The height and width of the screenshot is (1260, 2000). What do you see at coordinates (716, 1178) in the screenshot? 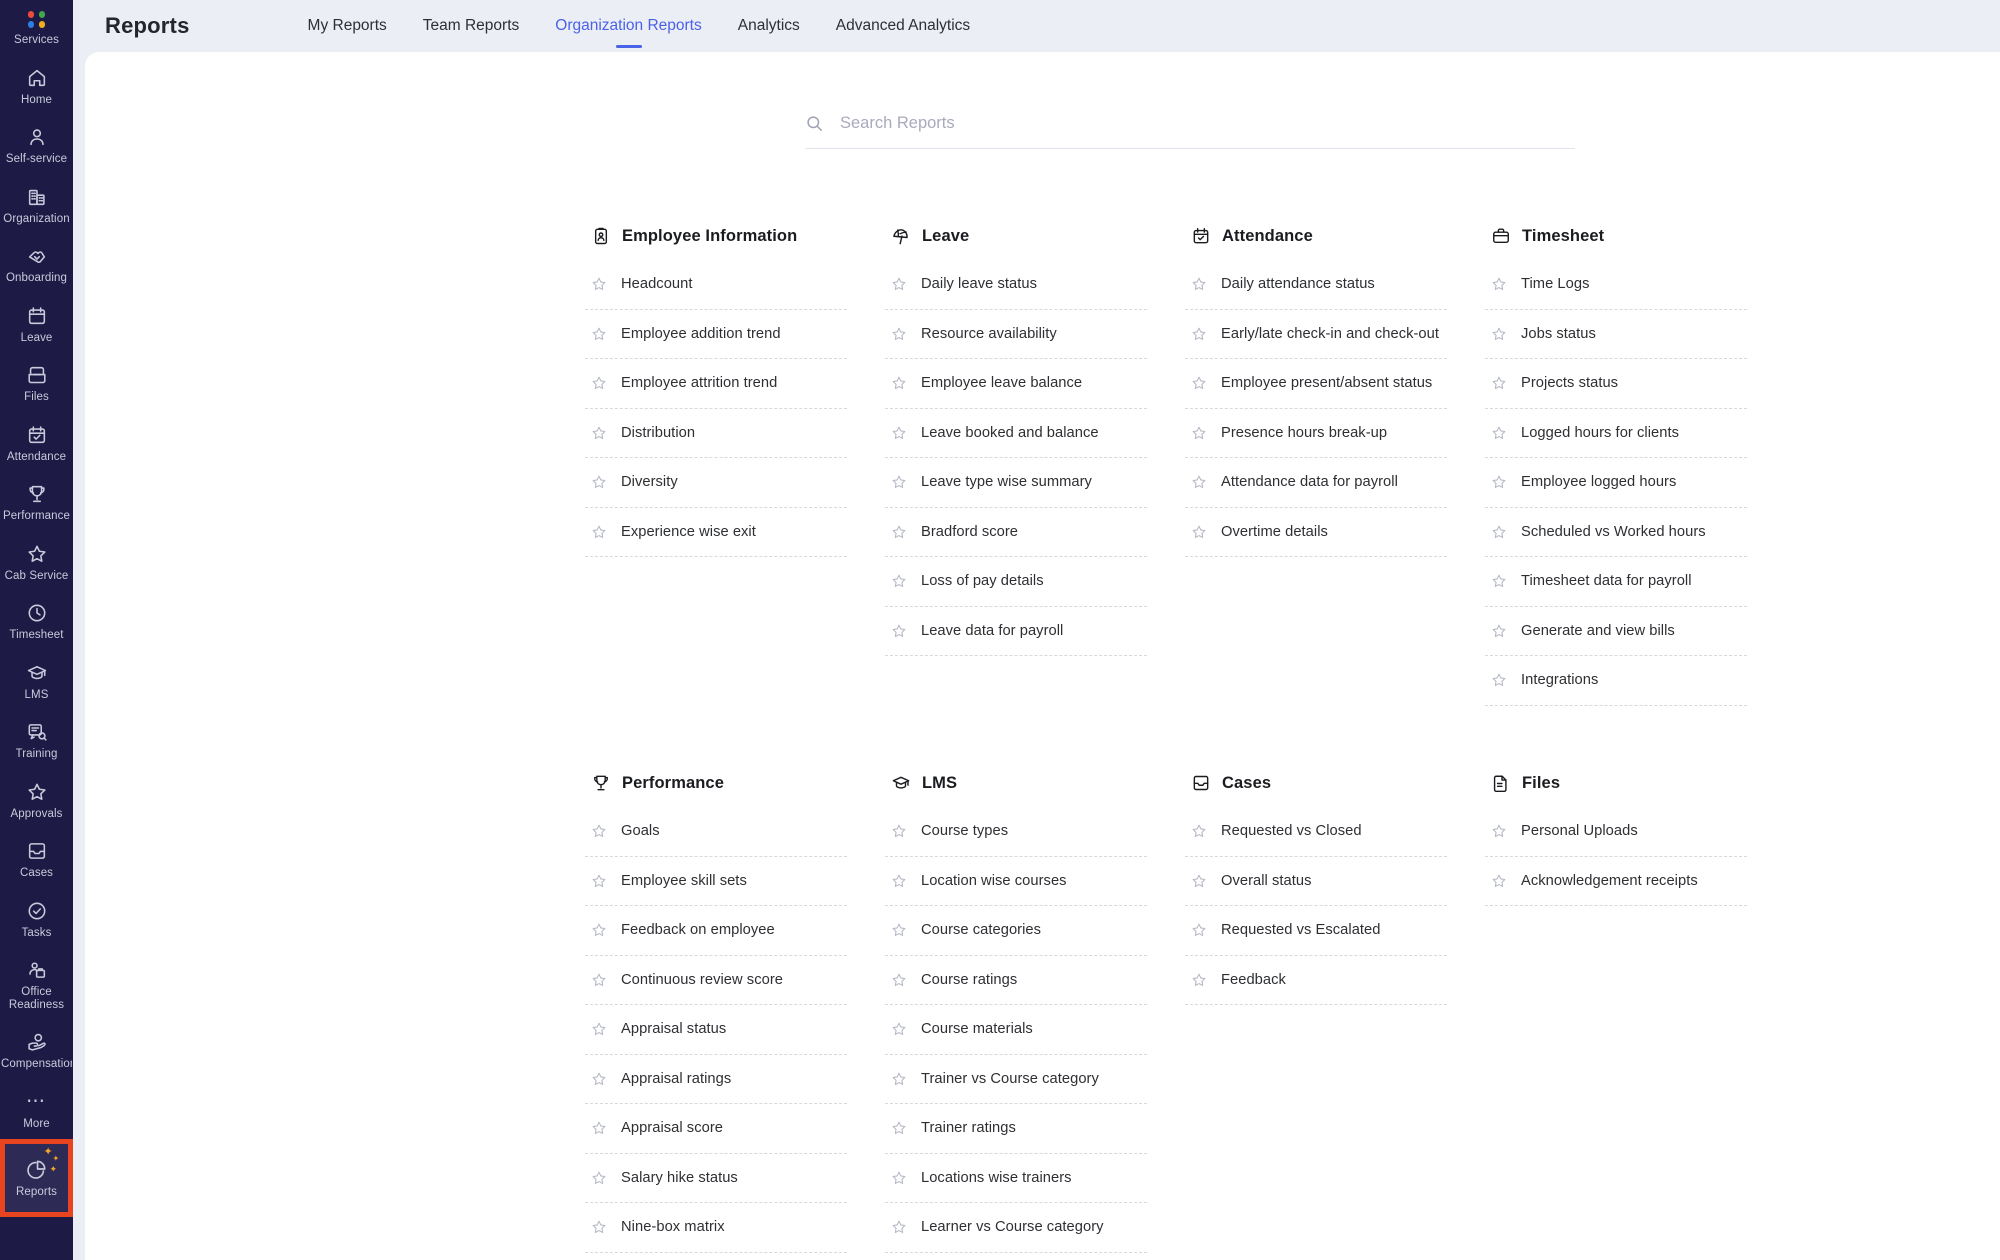
I see `report-list-item: Salary hike status` at bounding box center [716, 1178].